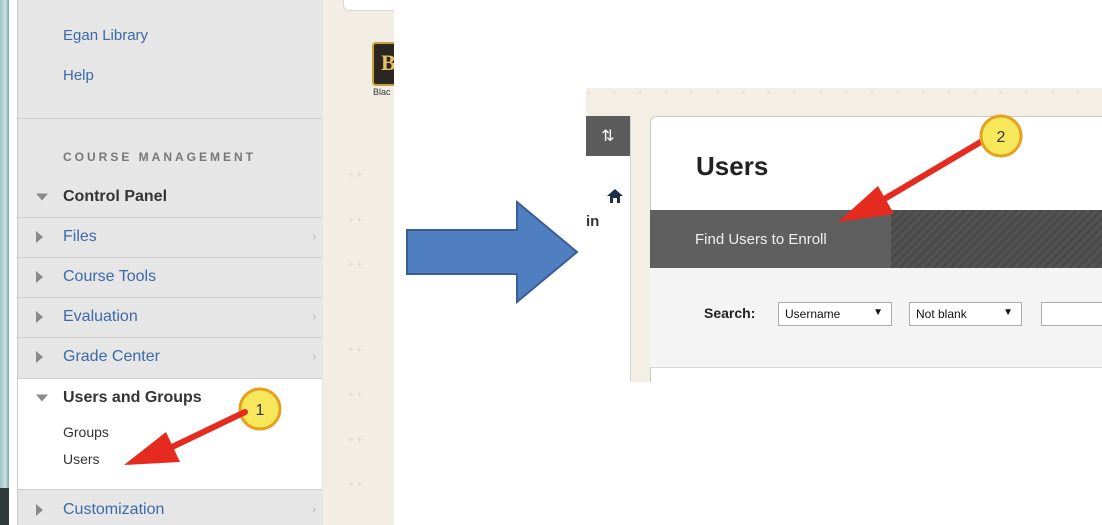 This screenshot has height=525, width=1102. I want to click on red-arrow-icon, so click(186, 437).